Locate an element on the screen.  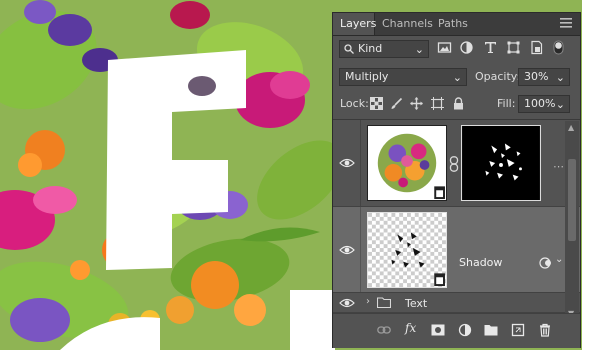
scroll-up-icon: ▲ is located at coordinates (571, 127).